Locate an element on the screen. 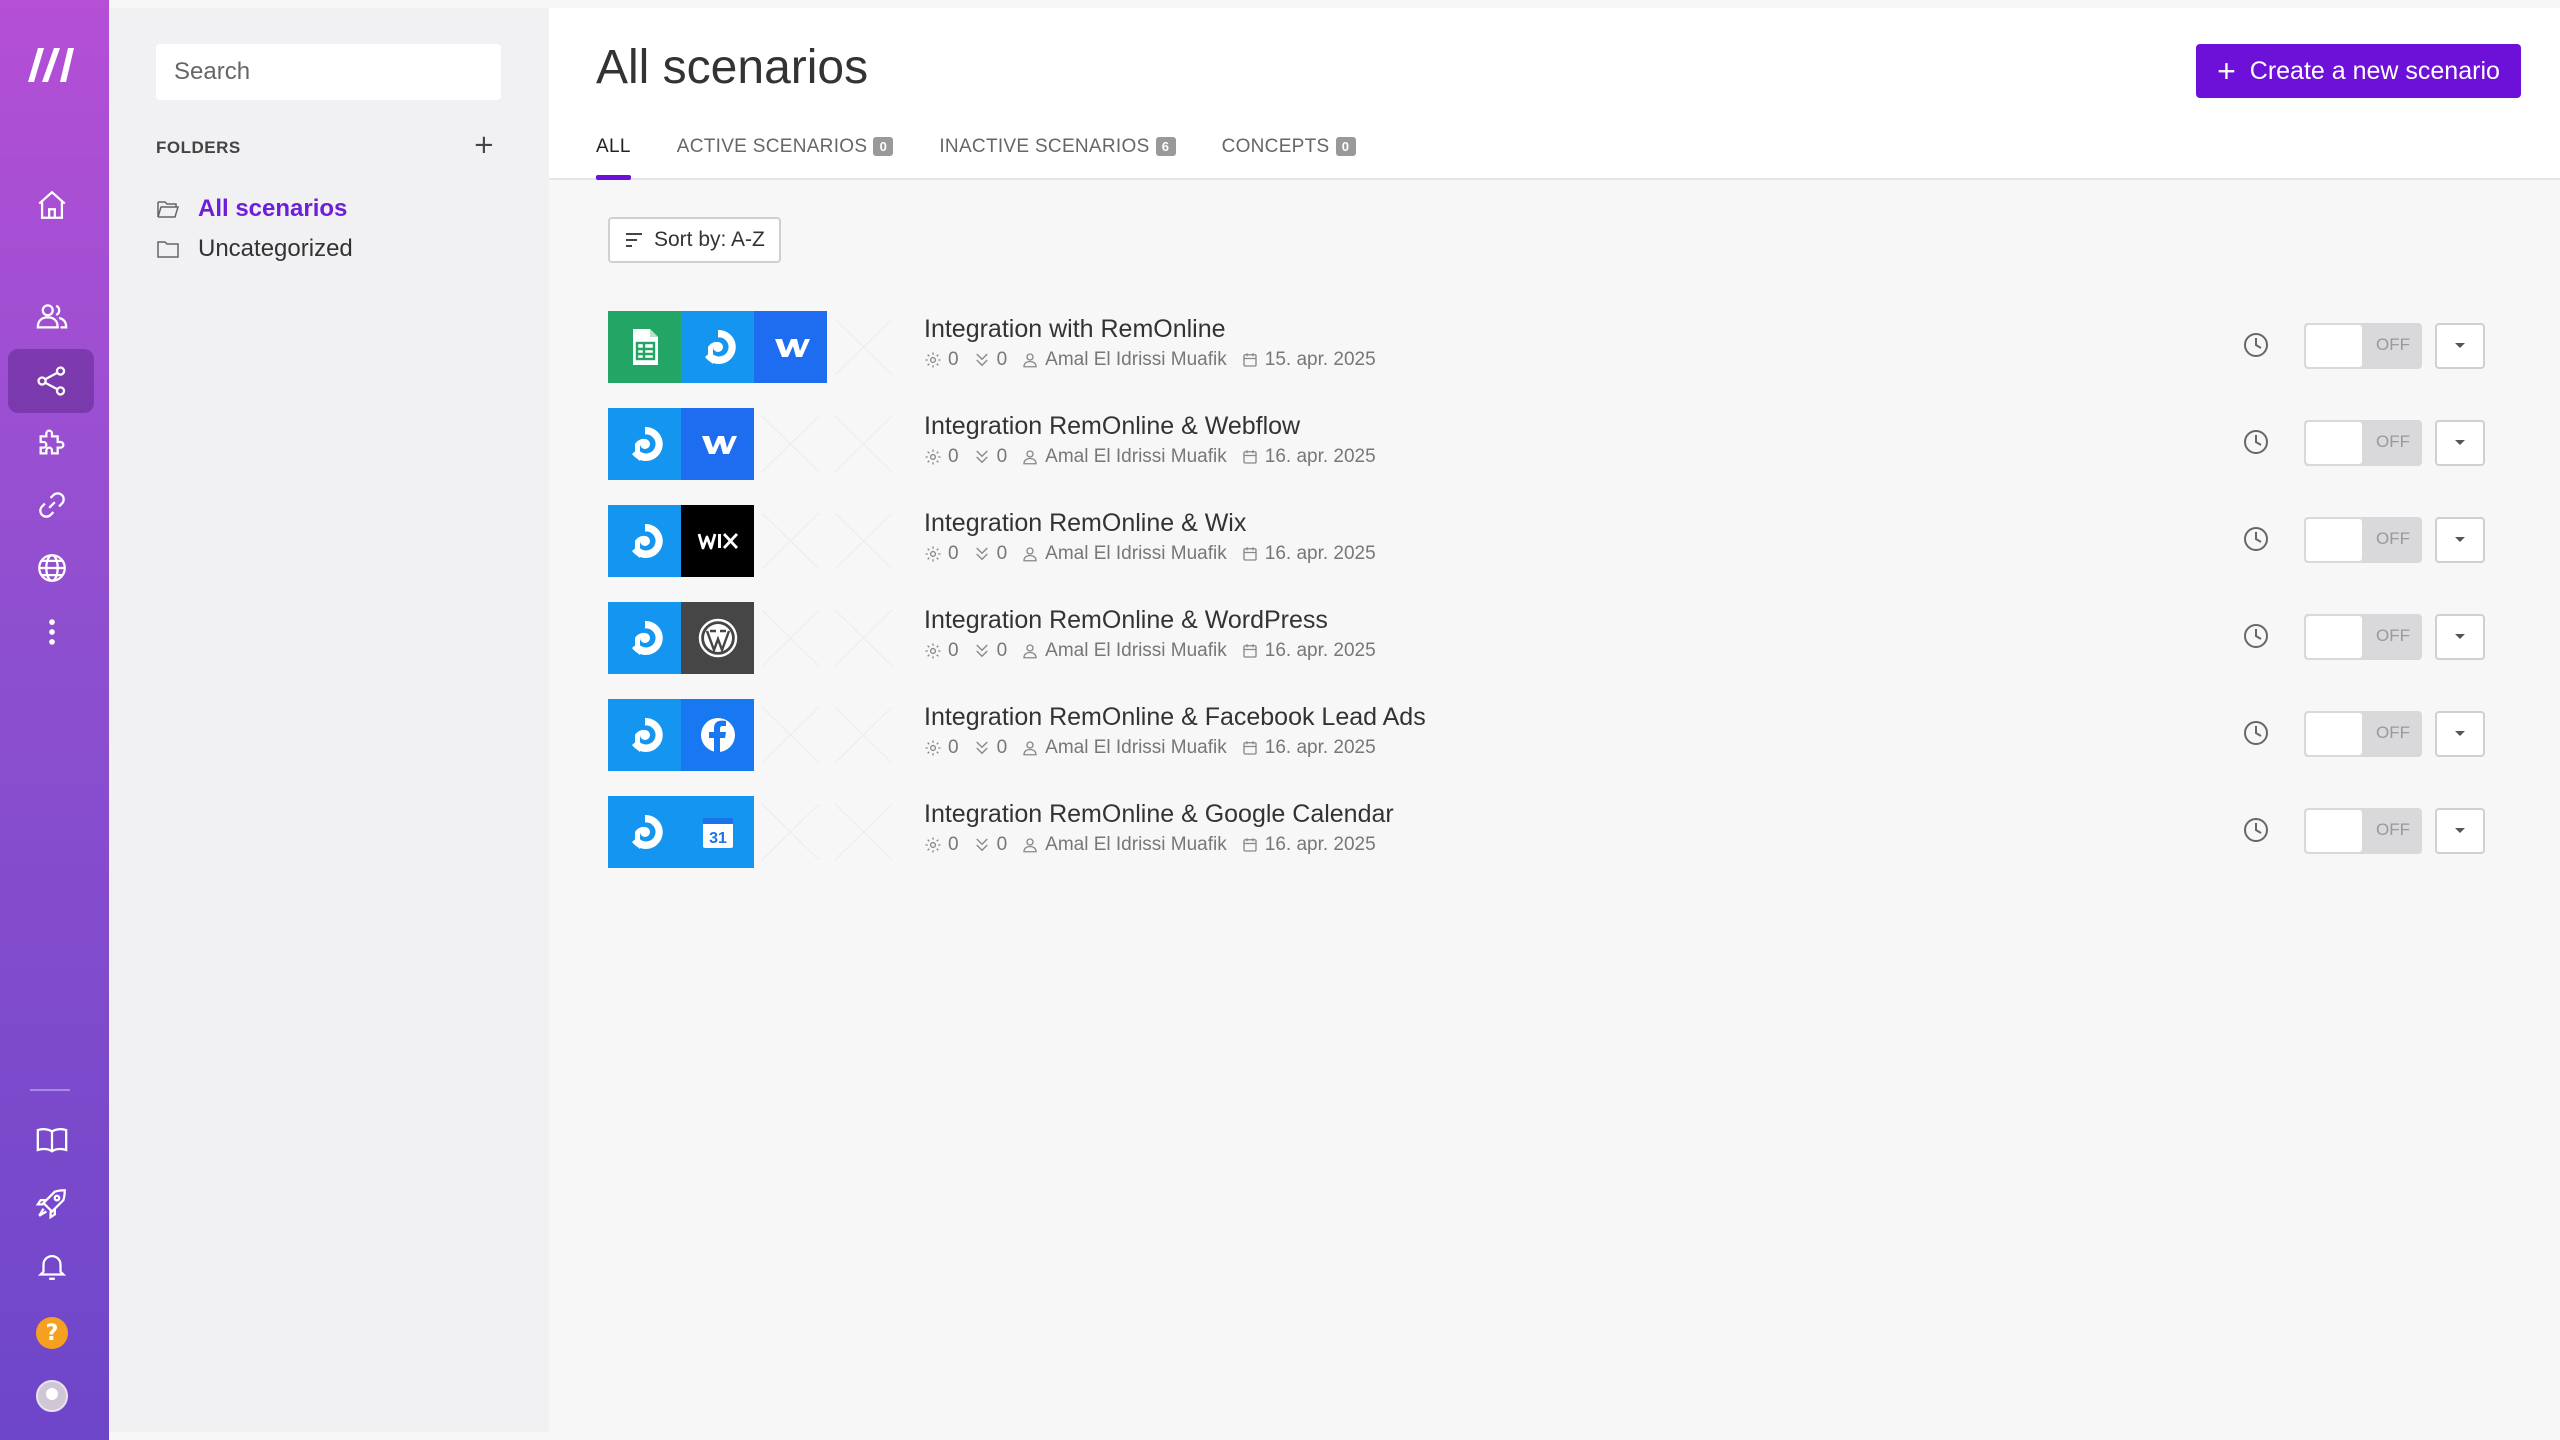 Image resolution: width=2560 pixels, height=1440 pixels. user-icon is located at coordinates (1030, 651).